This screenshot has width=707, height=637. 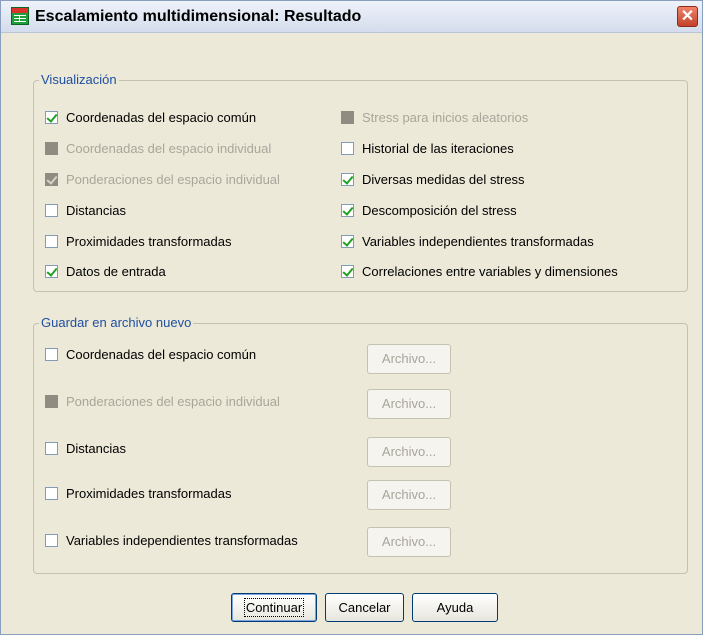 I want to click on help-button-label: Ayuda, so click(x=455, y=607).